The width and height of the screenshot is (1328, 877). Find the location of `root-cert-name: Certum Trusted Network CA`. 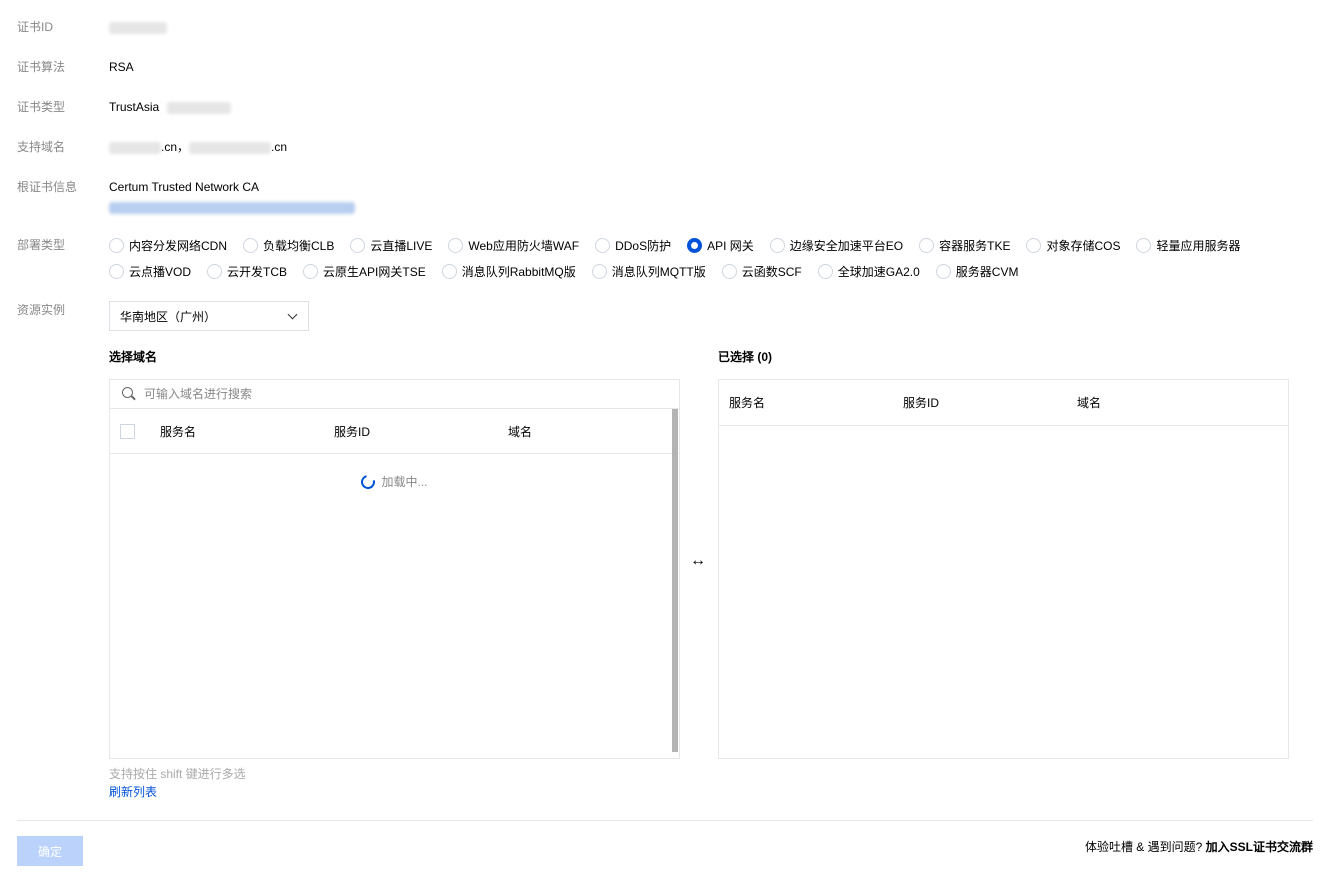

root-cert-name: Certum Trusted Network CA is located at coordinates (184, 187).